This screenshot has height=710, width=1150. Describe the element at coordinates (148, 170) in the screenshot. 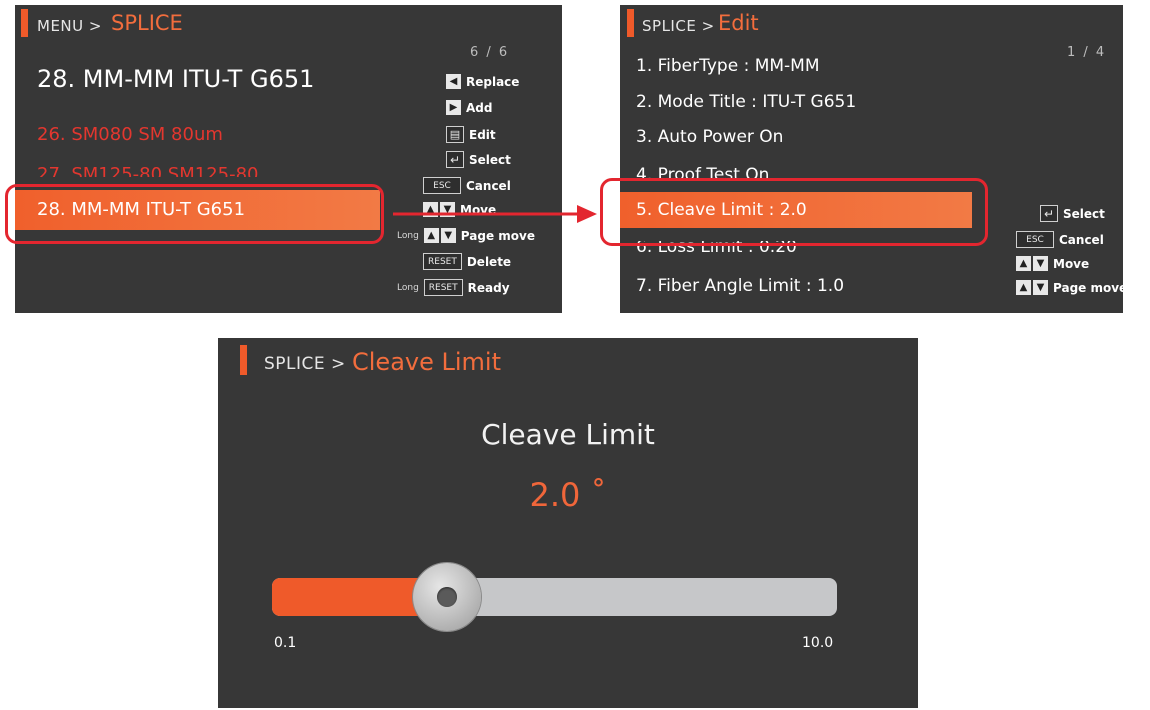

I see `mode-item-27: 27. SM125-80 SM125-80` at that location.